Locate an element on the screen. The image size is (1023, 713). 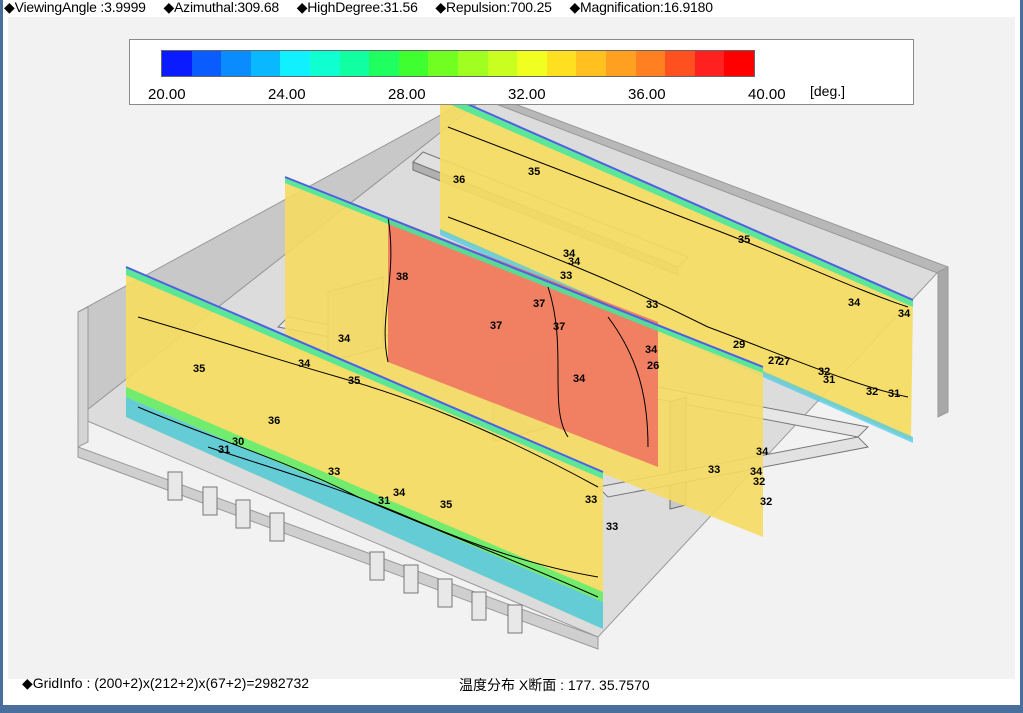
legend-tick: 28.00 is located at coordinates (407, 94).